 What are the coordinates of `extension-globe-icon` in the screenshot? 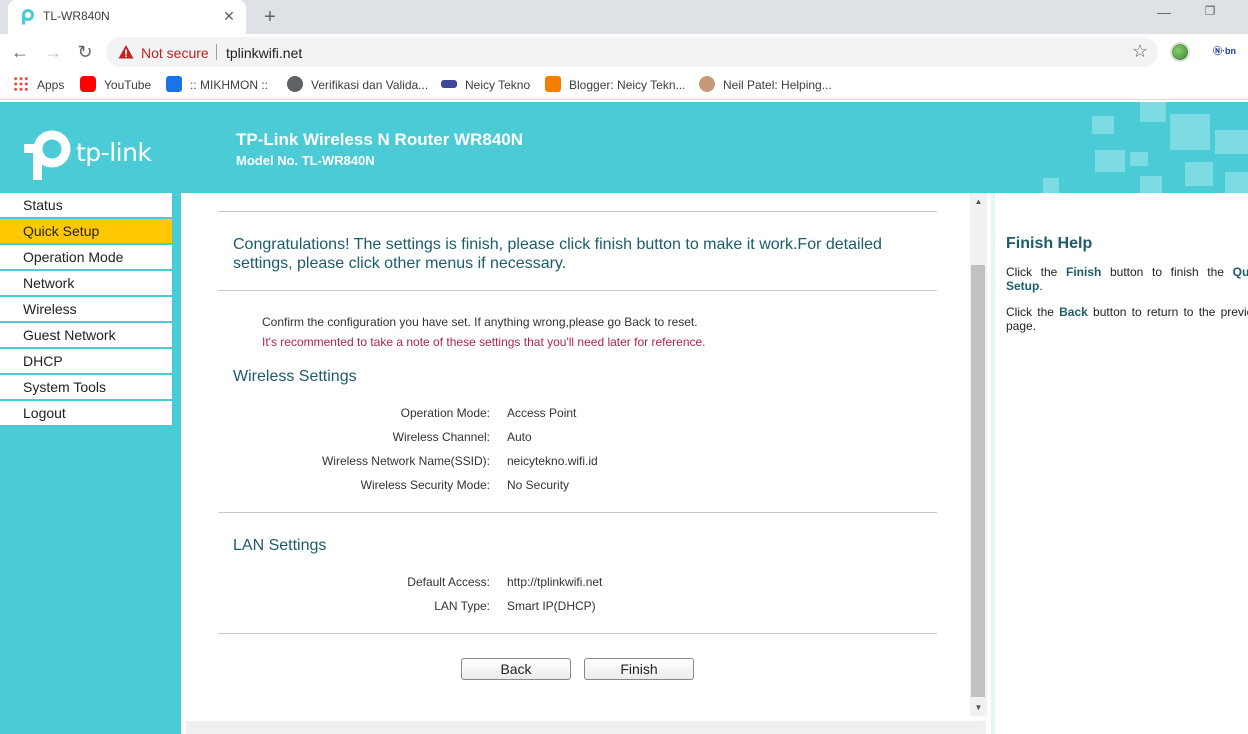 It's located at (1180, 52).